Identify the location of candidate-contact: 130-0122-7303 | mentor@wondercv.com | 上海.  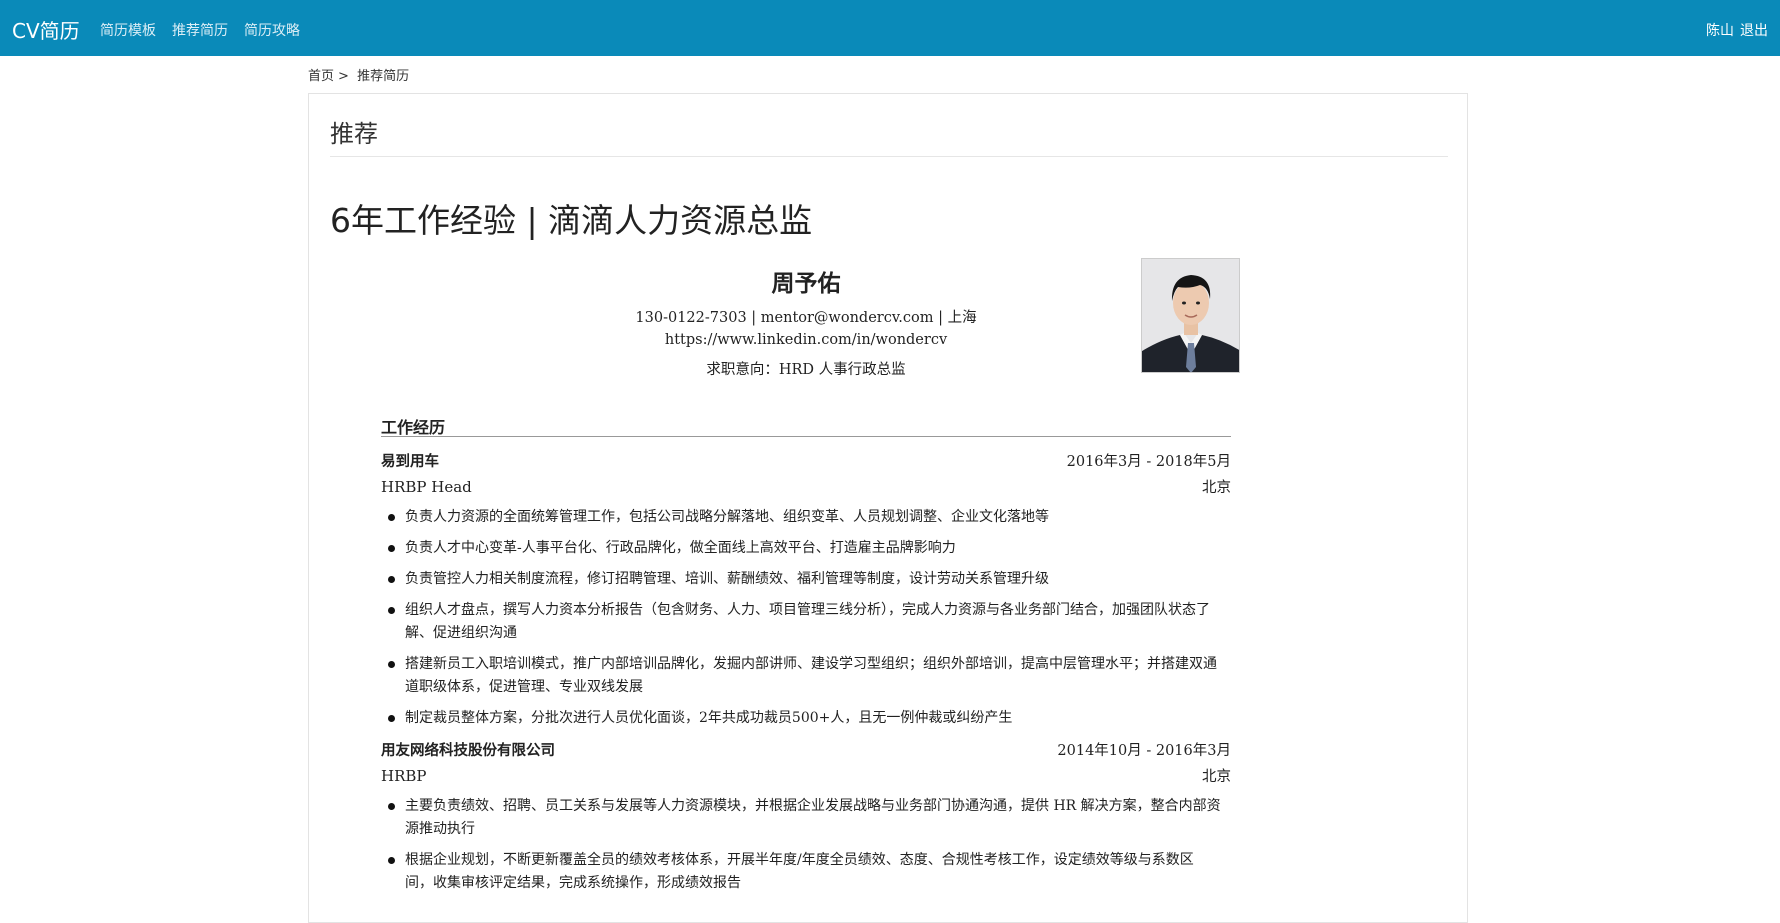
(806, 318).